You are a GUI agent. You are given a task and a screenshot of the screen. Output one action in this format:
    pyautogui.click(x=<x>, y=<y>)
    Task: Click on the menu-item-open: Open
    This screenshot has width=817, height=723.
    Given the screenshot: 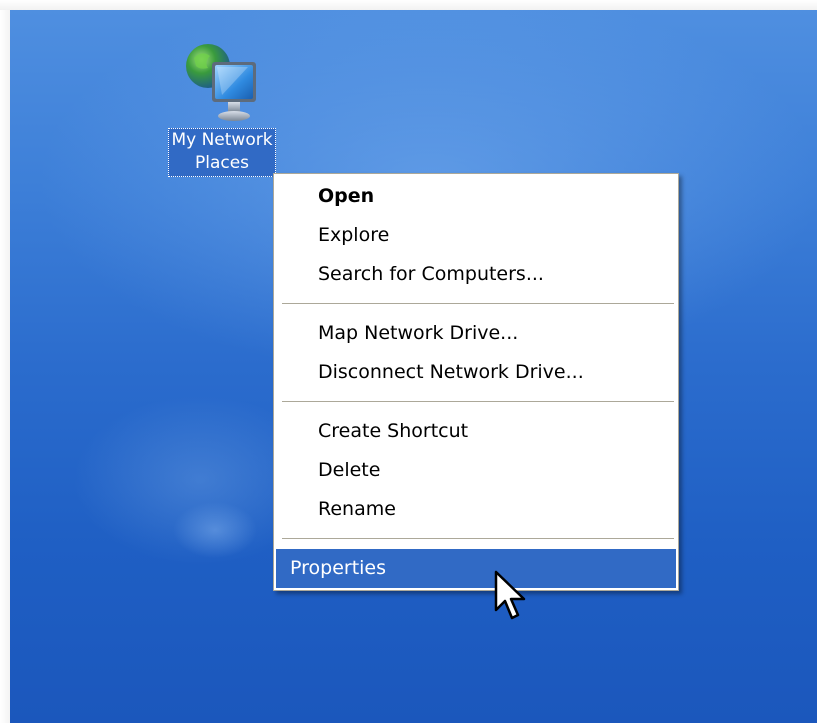 What is the action you would take?
    pyautogui.click(x=476, y=196)
    